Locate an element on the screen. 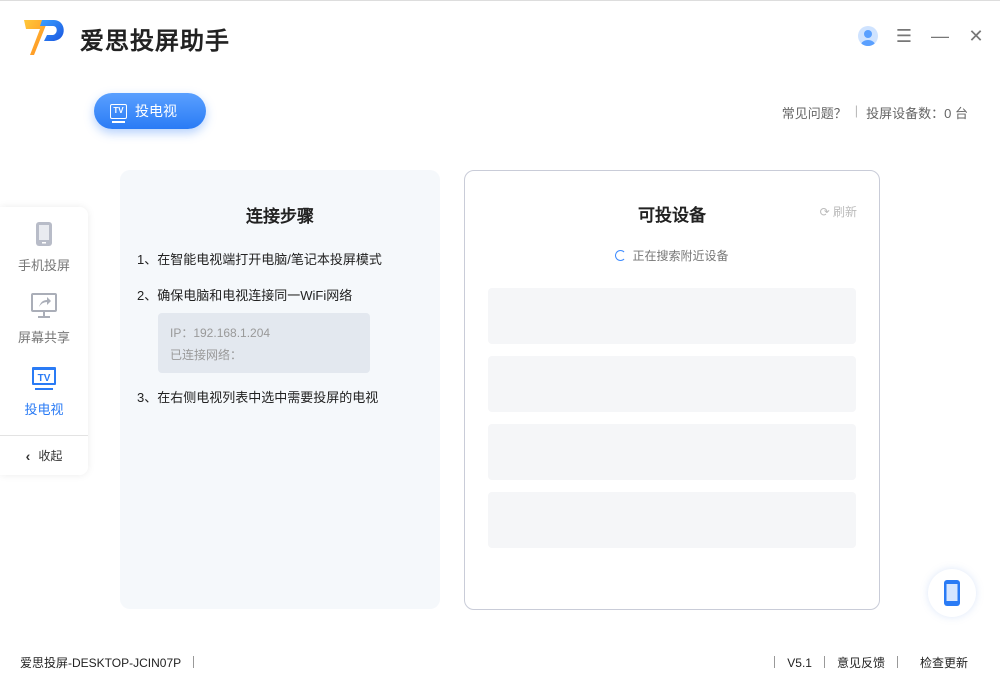 The image size is (1000, 680). sidebar-item-screen-share: 屏幕共享 is located at coordinates (44, 319).